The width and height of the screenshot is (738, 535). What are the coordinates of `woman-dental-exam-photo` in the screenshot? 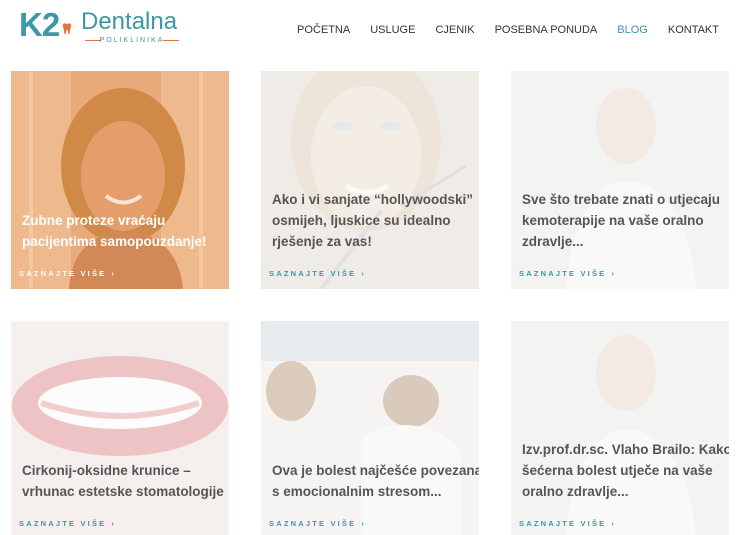 It's located at (370, 180).